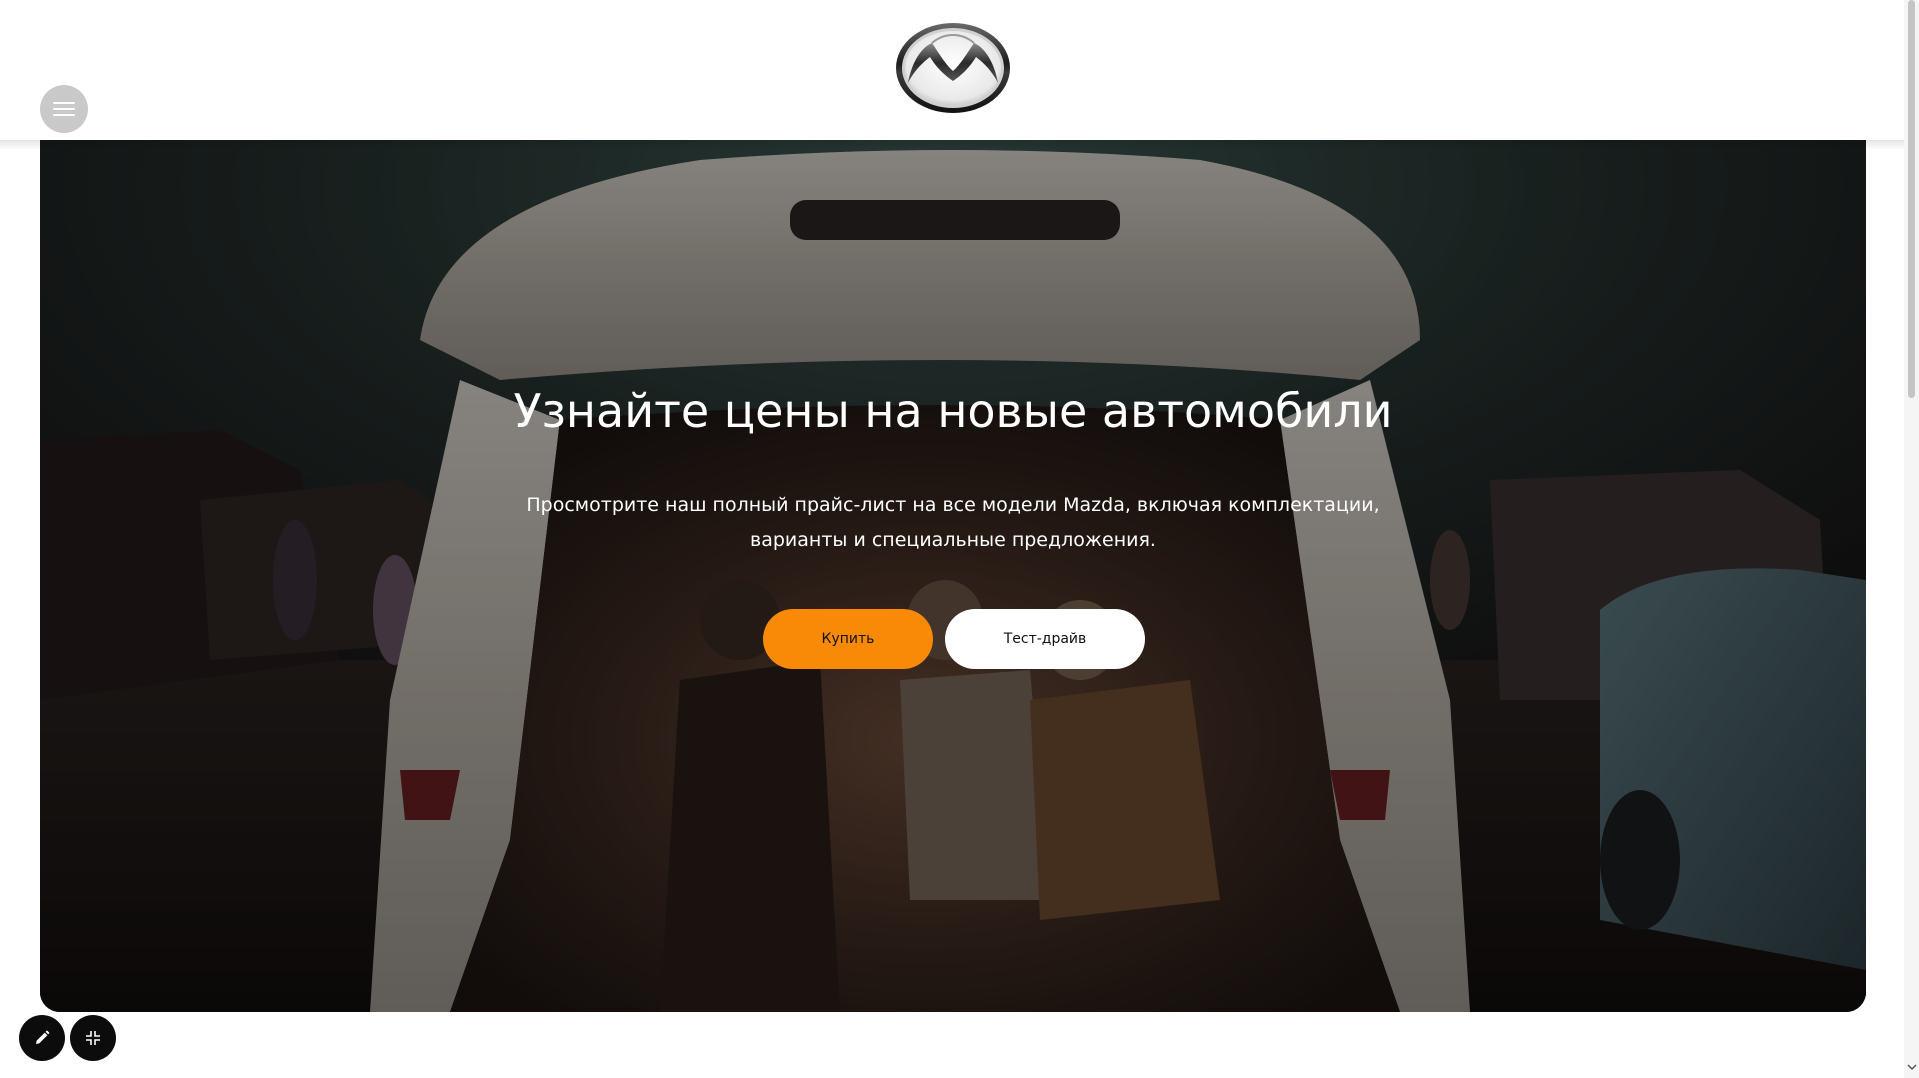 The image size is (1919, 1078). I want to click on menu-button, so click(64, 109).